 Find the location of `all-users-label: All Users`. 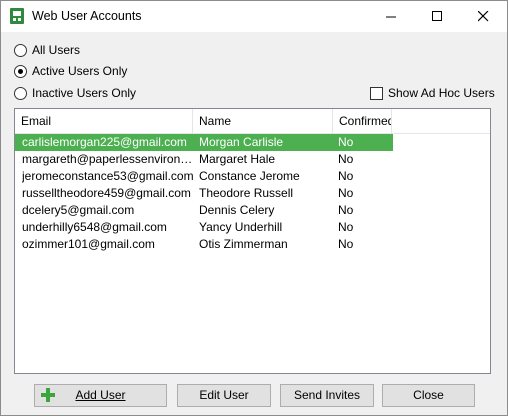

all-users-label: All Users is located at coordinates (56, 50).